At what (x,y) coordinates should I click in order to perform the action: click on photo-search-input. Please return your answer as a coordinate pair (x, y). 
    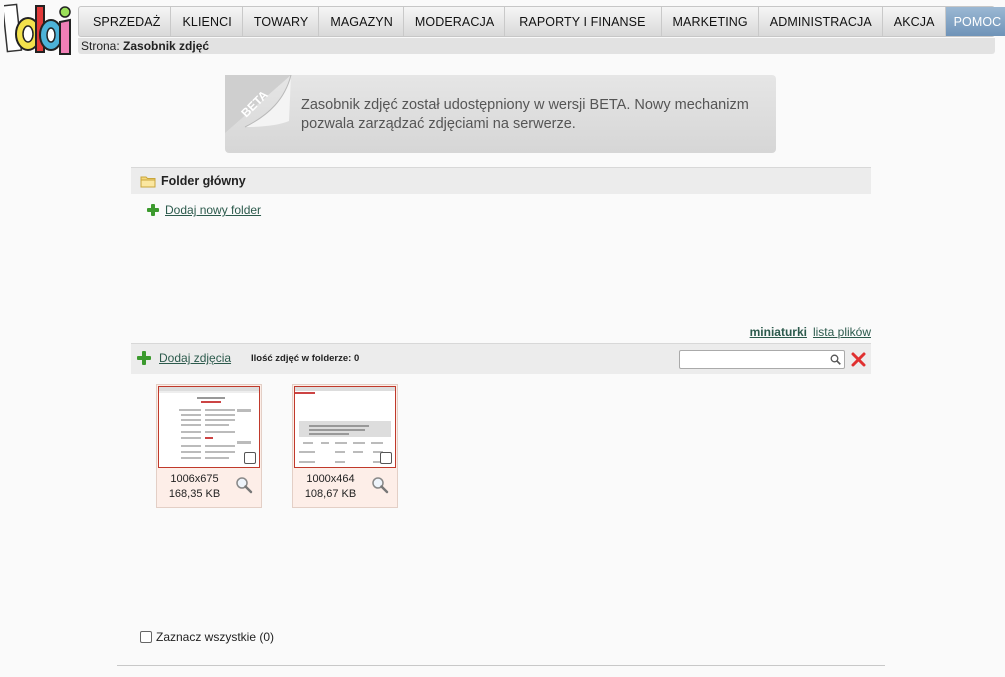
    Looking at the image, I should click on (750, 359).